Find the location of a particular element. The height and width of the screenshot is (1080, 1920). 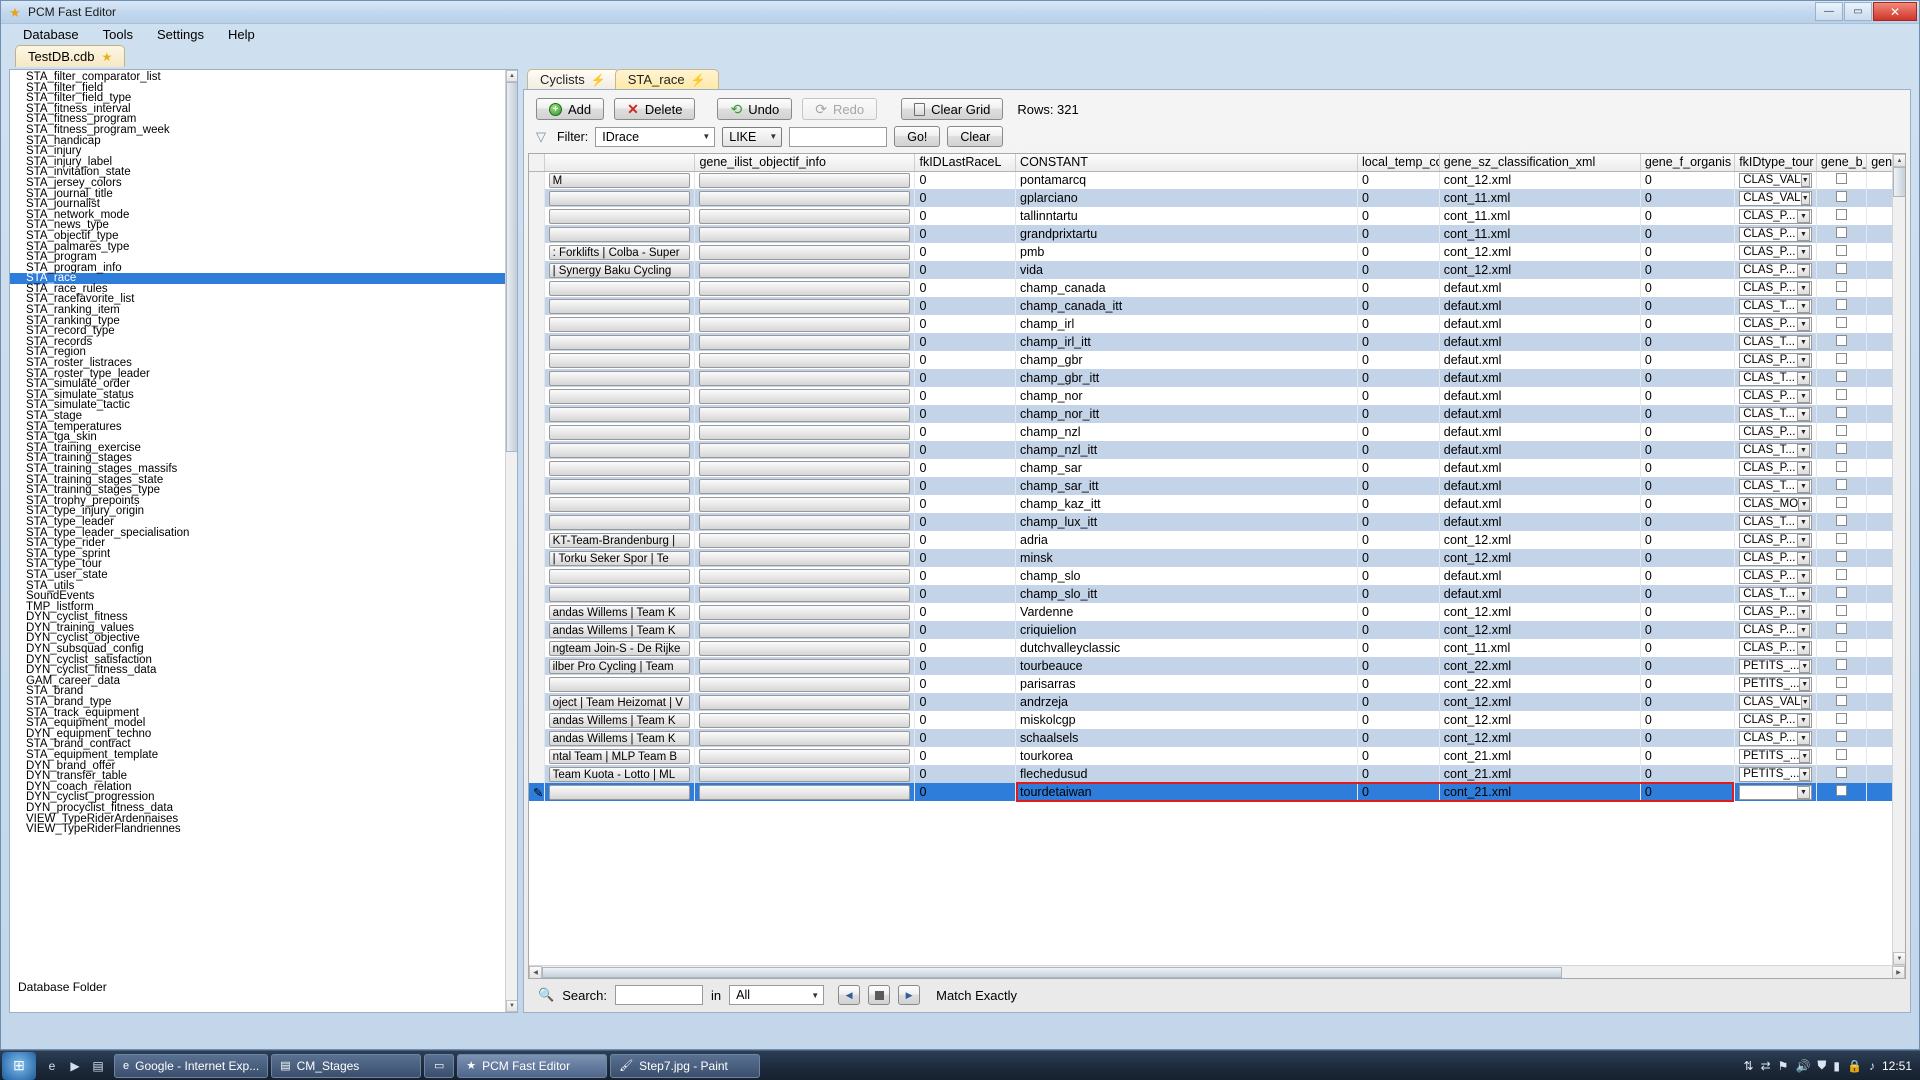

sidebar-item-sta-filter-comparator-list: STA_filter_comparator_list is located at coordinates (270, 77).